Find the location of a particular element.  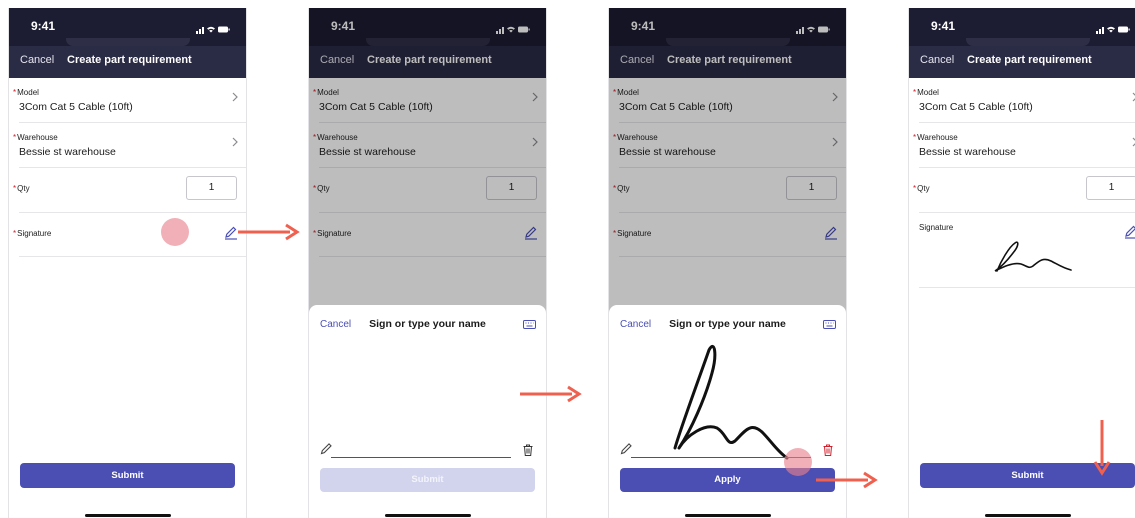

signature-sheet: Cancel Sign or type your name Apply is located at coordinates (727, 411).